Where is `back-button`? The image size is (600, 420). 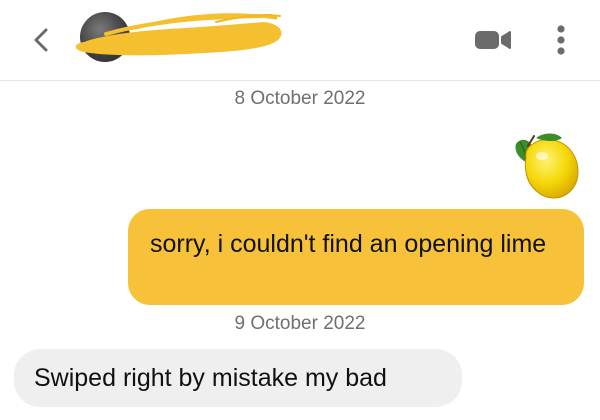
back-button is located at coordinates (42, 40).